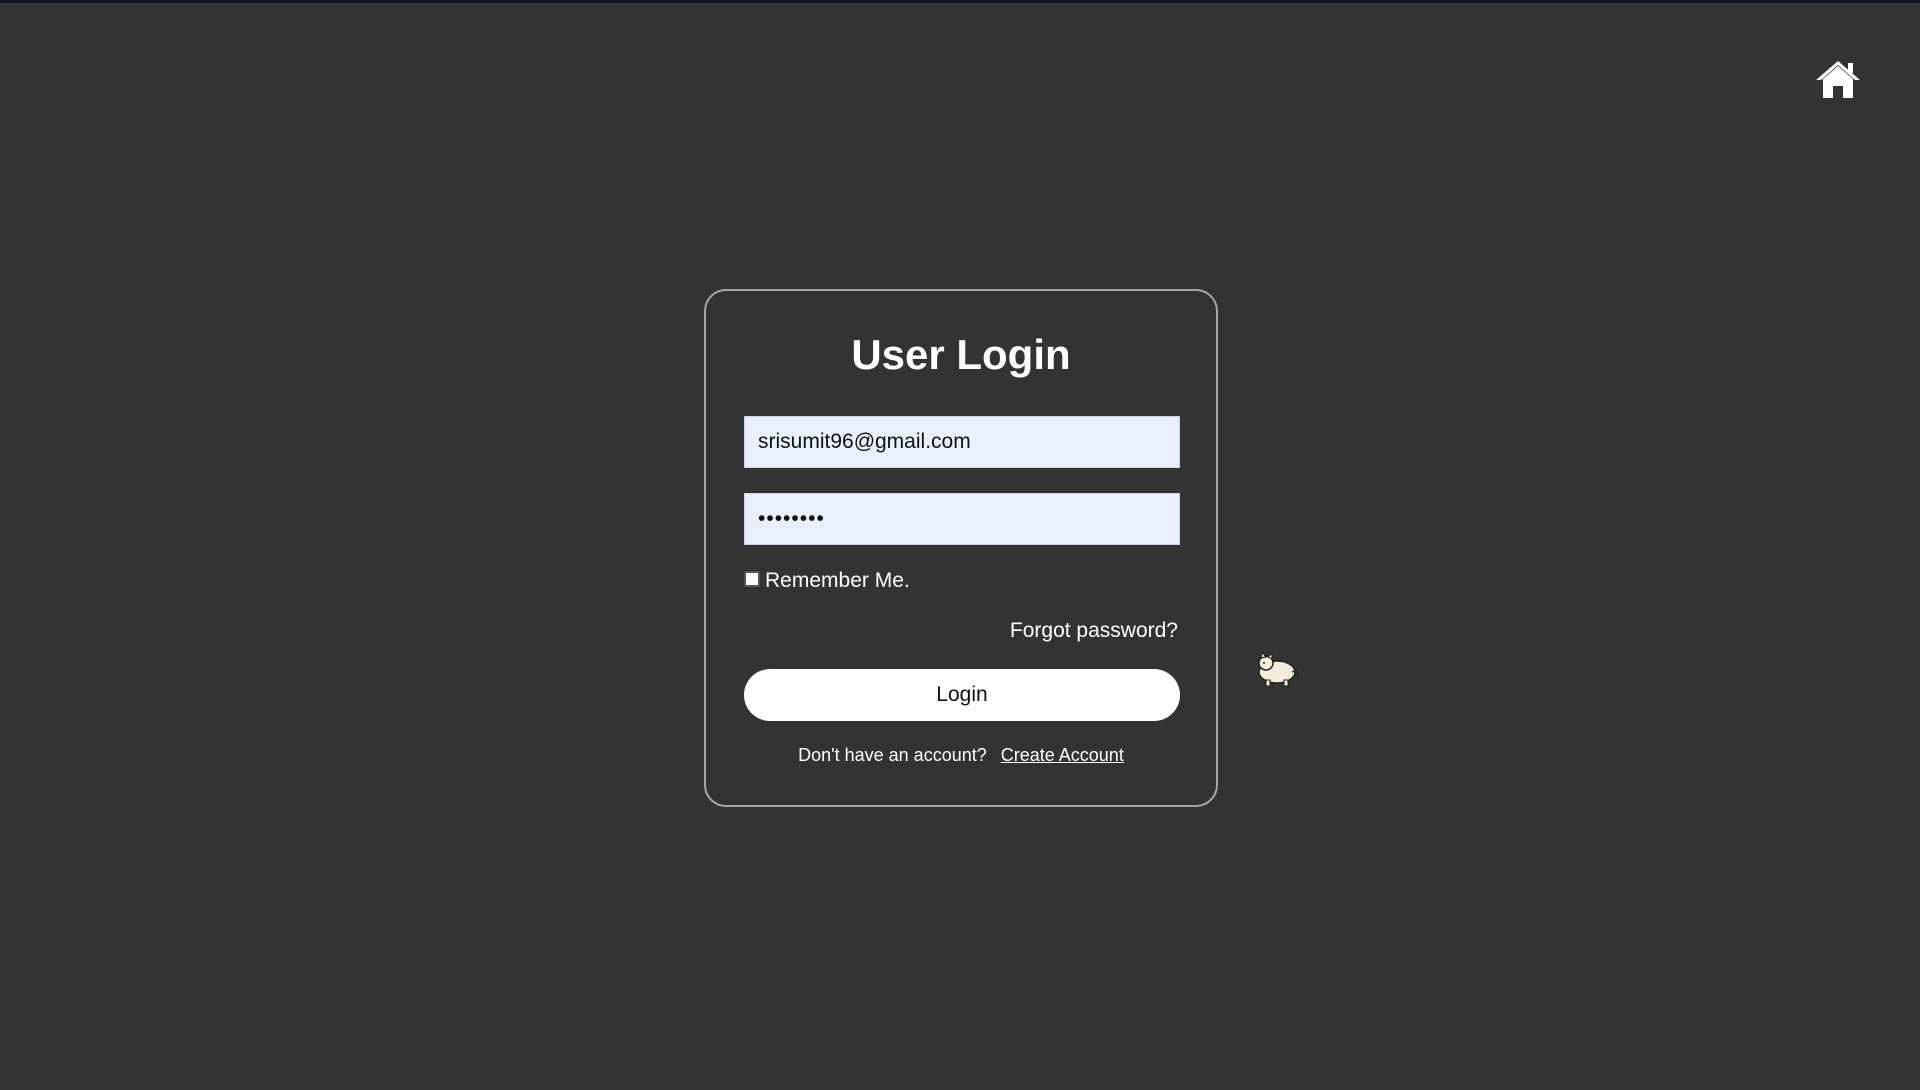 This screenshot has height=1090, width=1920. I want to click on remember-me: Remember Me., so click(827, 581).